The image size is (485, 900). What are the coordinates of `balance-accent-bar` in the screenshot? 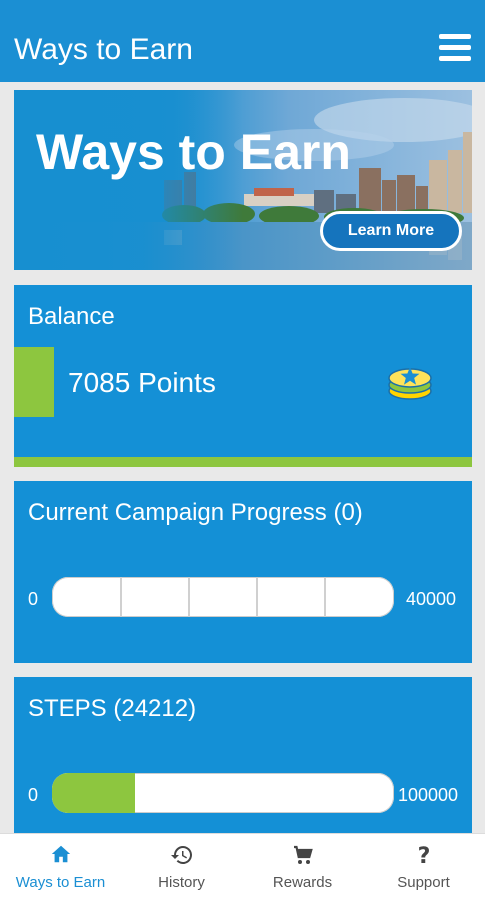 It's located at (243, 462).